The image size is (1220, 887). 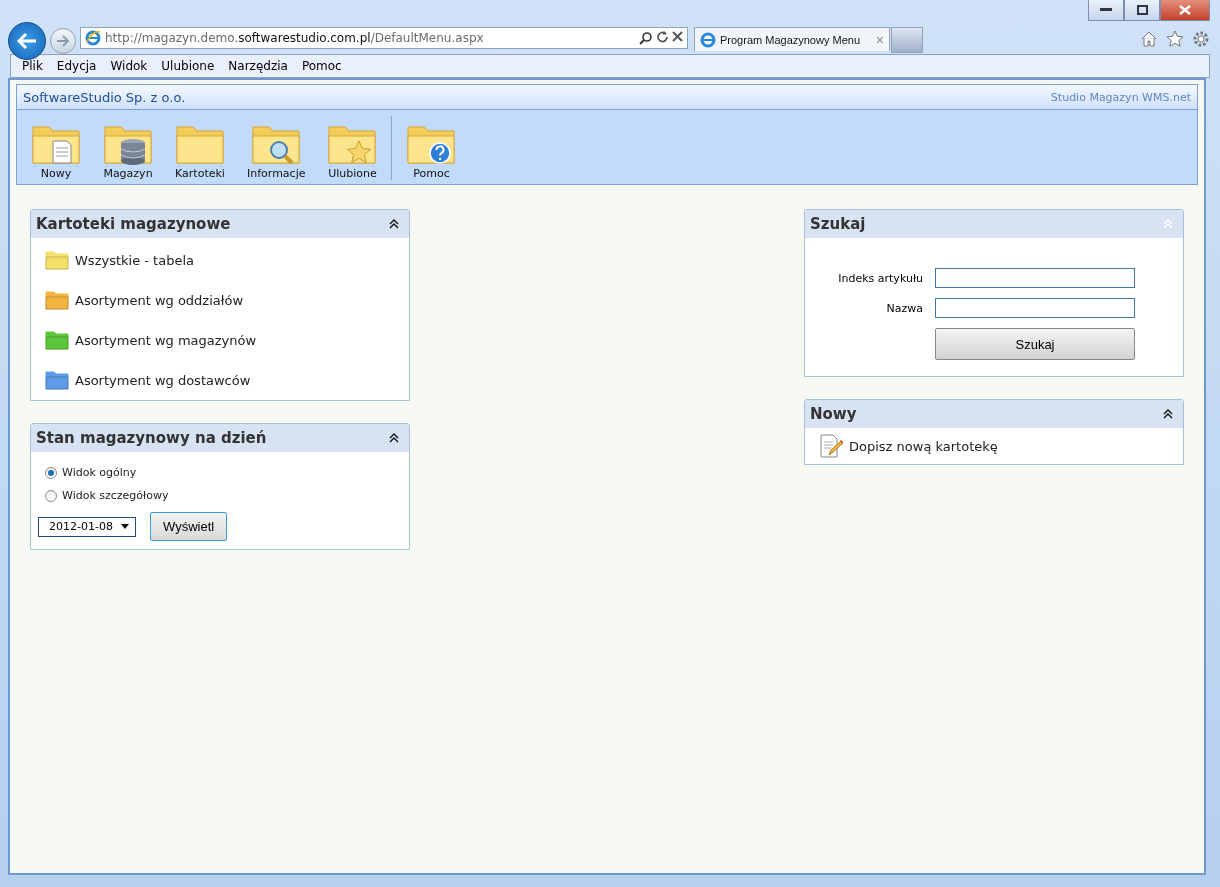 What do you see at coordinates (188, 66) in the screenshot?
I see `menu-item: Ulubione` at bounding box center [188, 66].